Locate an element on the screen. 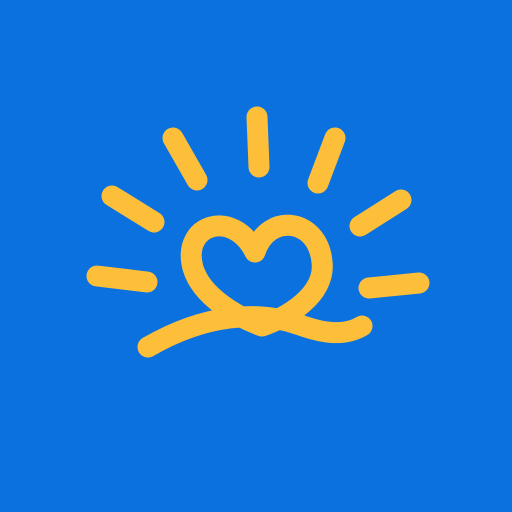 The width and height of the screenshot is (512, 512). ray-mid-left-icon is located at coordinates (133, 209).